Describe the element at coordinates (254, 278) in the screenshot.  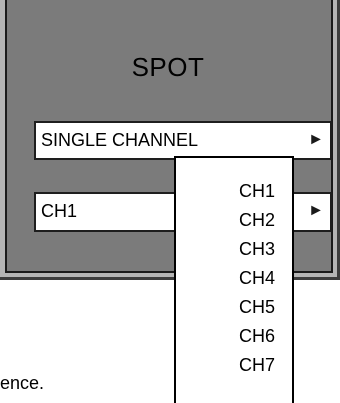
I see `dropdown-option-ch4: CH4` at that location.